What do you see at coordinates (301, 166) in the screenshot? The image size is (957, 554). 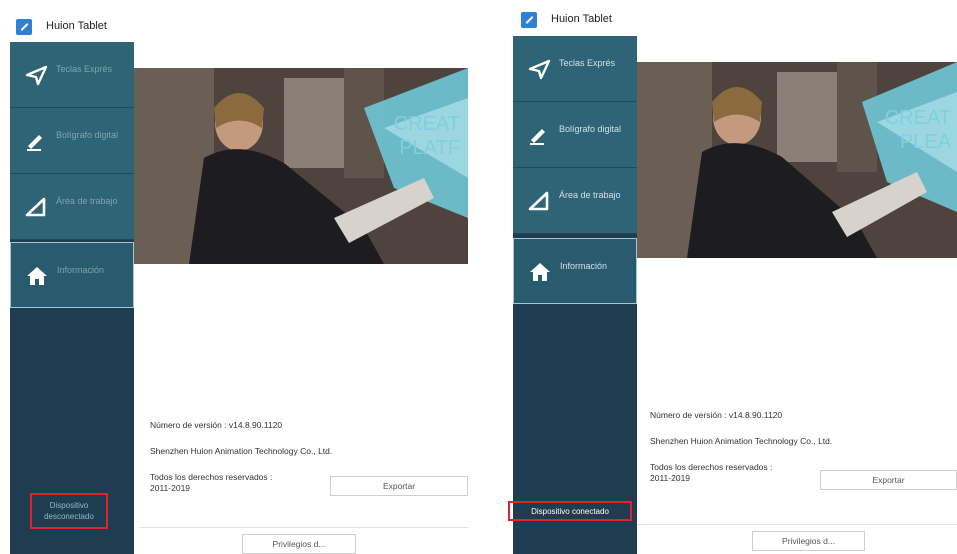 I see `banner-image: CREAT PLATF` at bounding box center [301, 166].